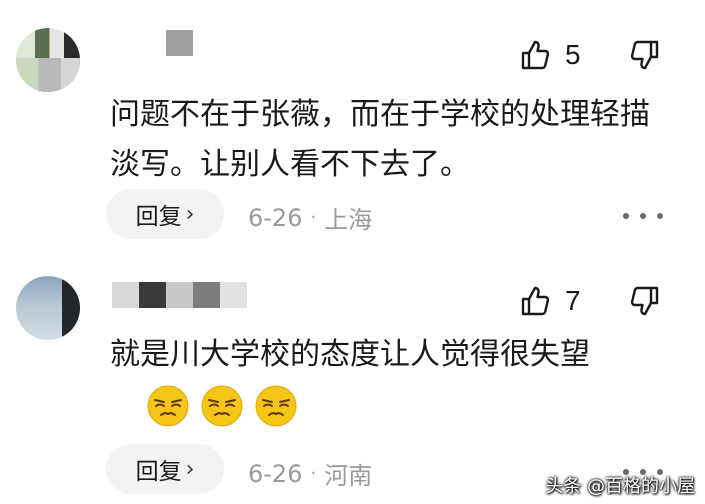 This screenshot has height=504, width=705. I want to click on like-button: 7, so click(549, 301).